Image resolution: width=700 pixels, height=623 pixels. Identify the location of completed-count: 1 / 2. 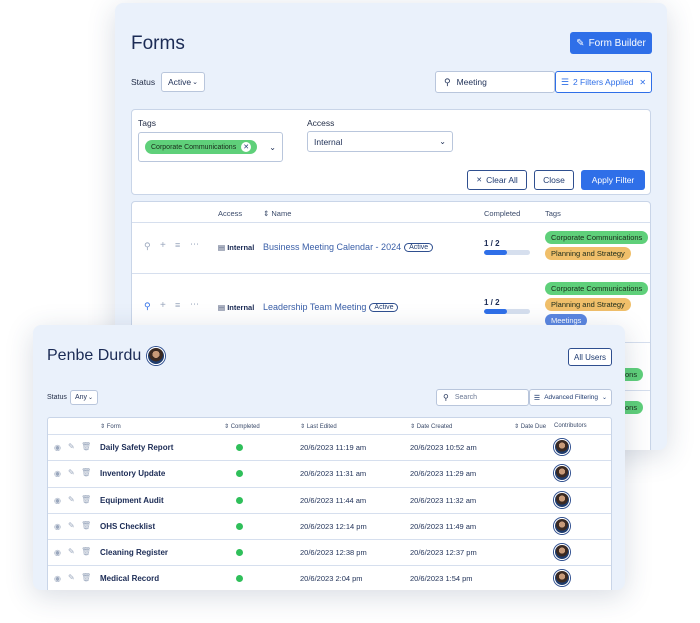
(492, 302).